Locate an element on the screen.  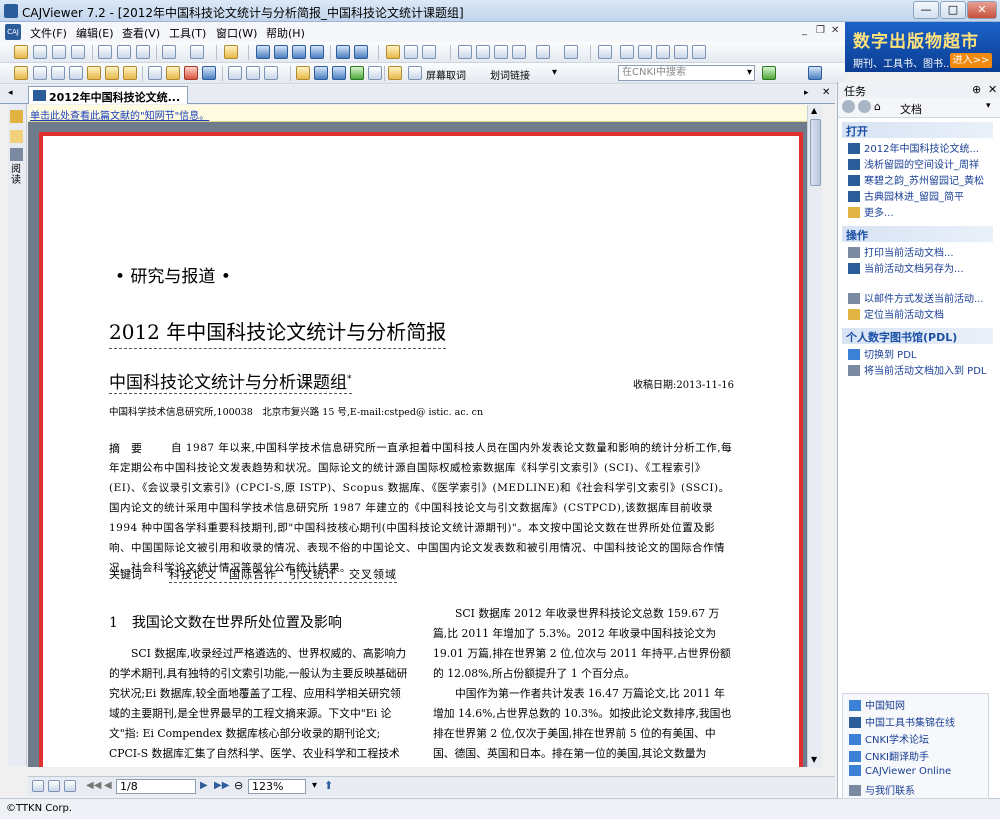
page-number-input: 1/8 is located at coordinates (156, 786).